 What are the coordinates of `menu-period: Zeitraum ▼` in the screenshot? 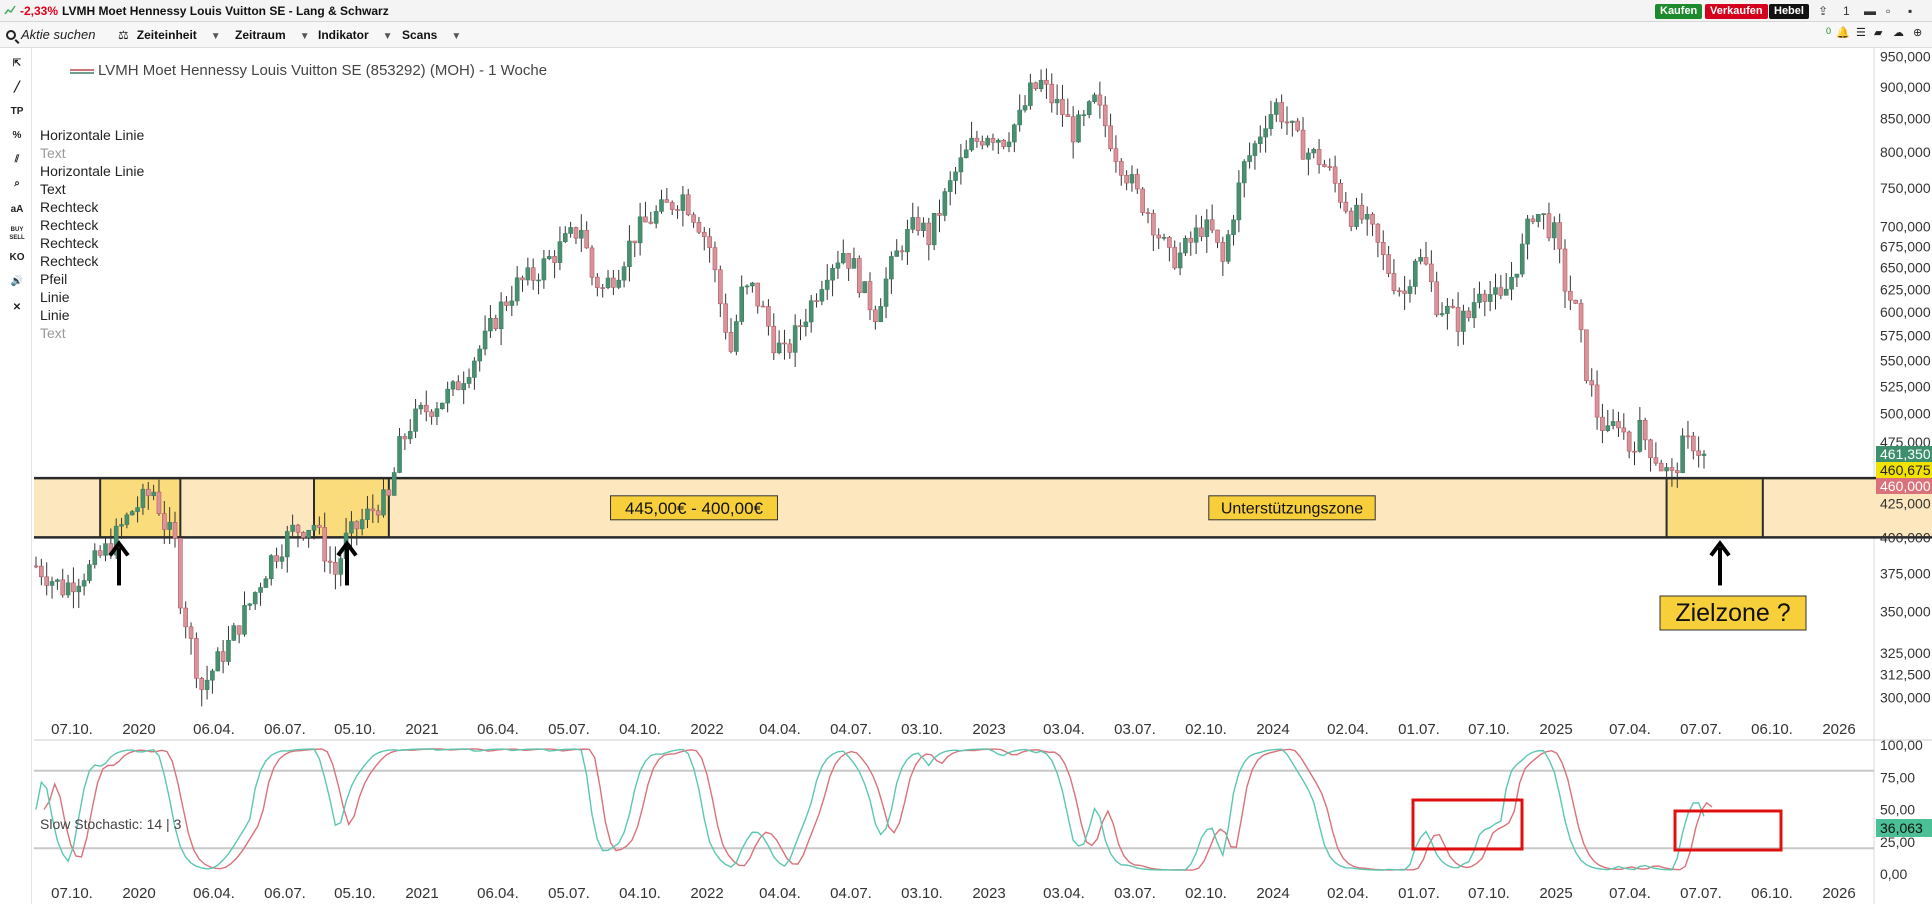 It's located at (272, 35).